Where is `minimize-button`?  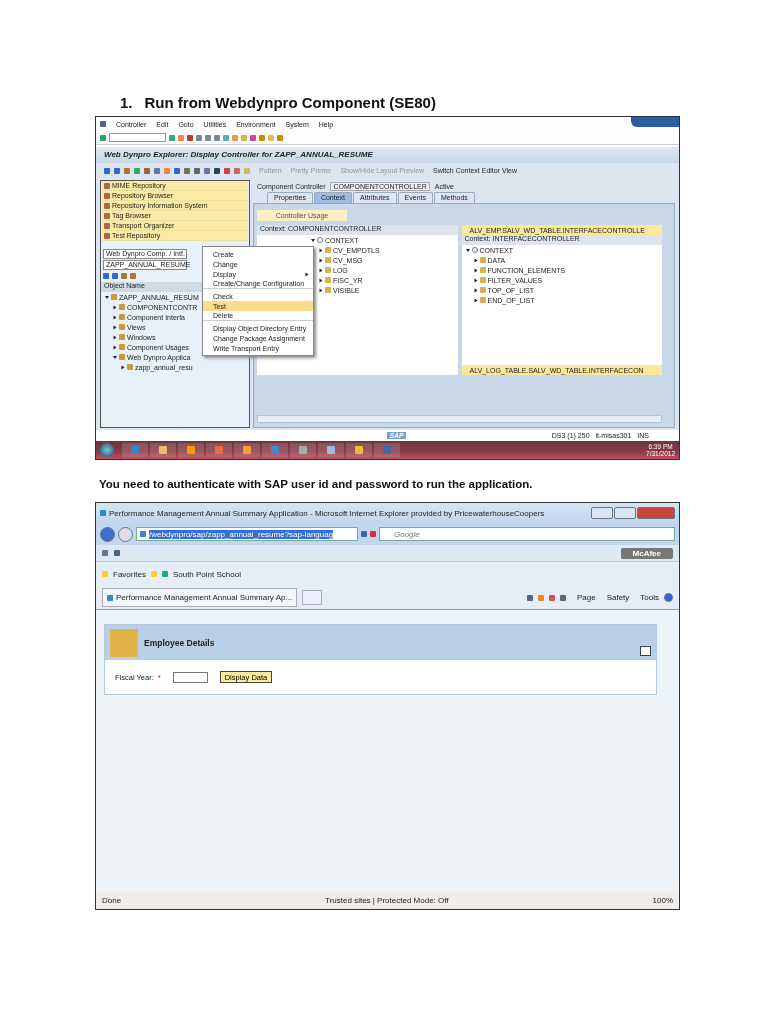
minimize-button is located at coordinates (645, 650).